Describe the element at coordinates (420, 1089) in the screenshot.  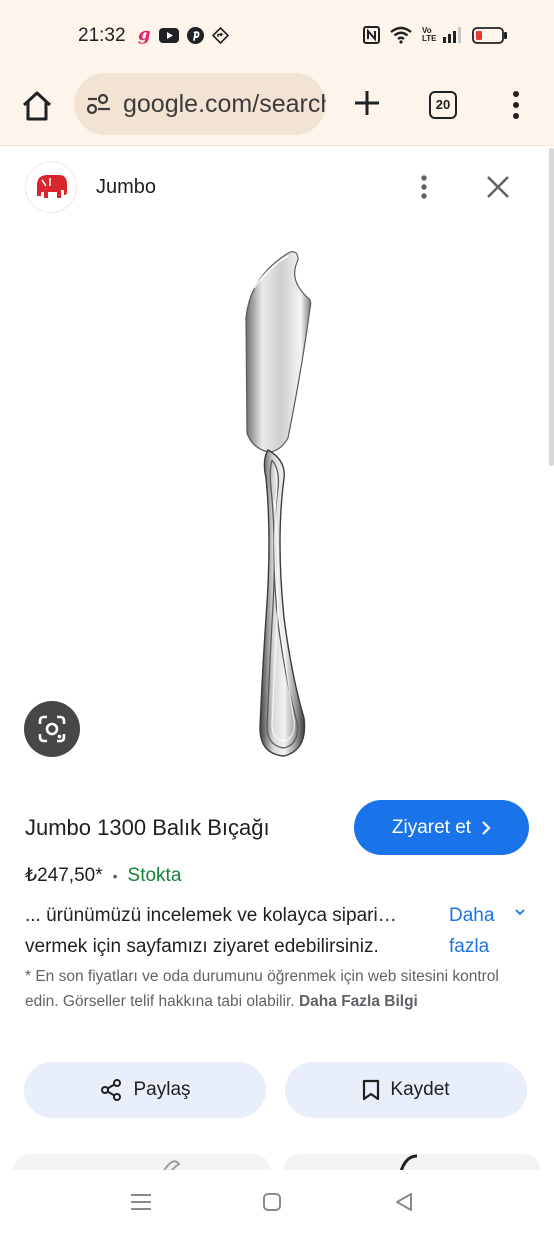
I see `save-label: Kaydet` at that location.